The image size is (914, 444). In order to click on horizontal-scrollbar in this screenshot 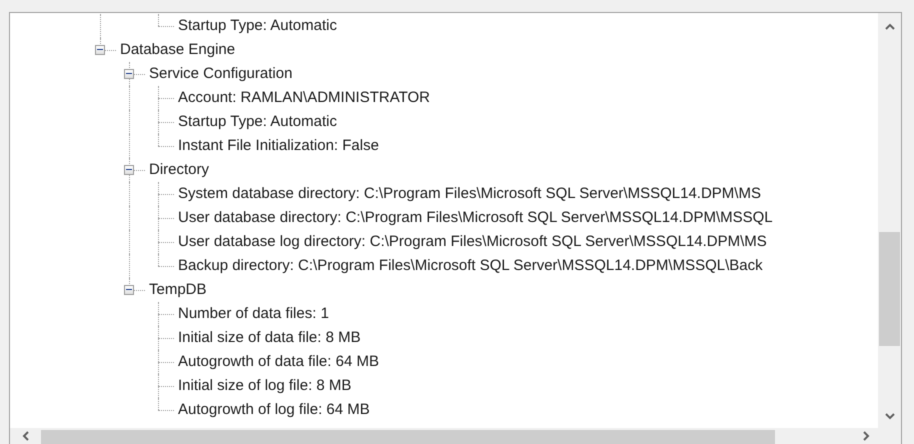, I will do `click(444, 436)`.